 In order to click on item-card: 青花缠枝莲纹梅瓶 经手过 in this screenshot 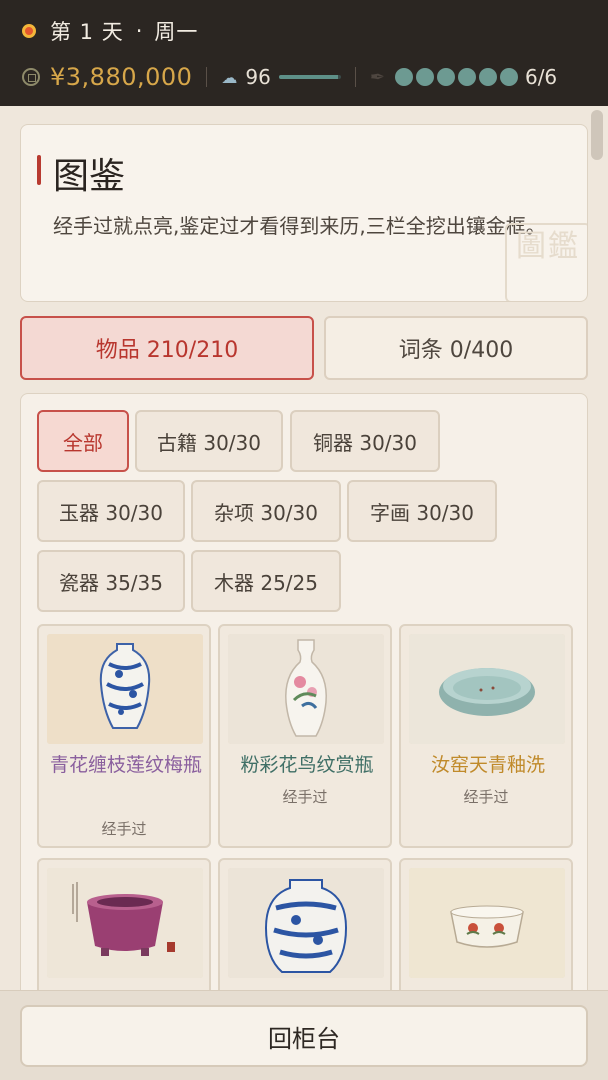, I will do `click(124, 736)`.